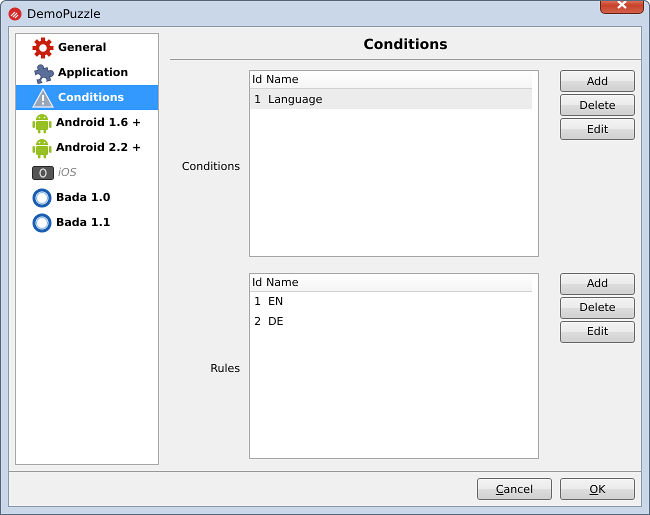 The image size is (650, 515). What do you see at coordinates (87, 197) in the screenshot?
I see `sidebar-item: Bada 1.0` at bounding box center [87, 197].